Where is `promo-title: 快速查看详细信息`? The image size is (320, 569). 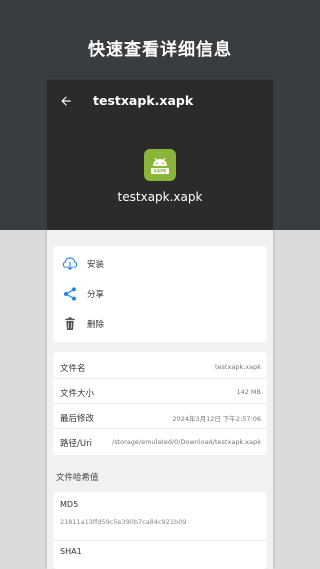
promo-title: 快速查看详细信息 is located at coordinates (160, 50).